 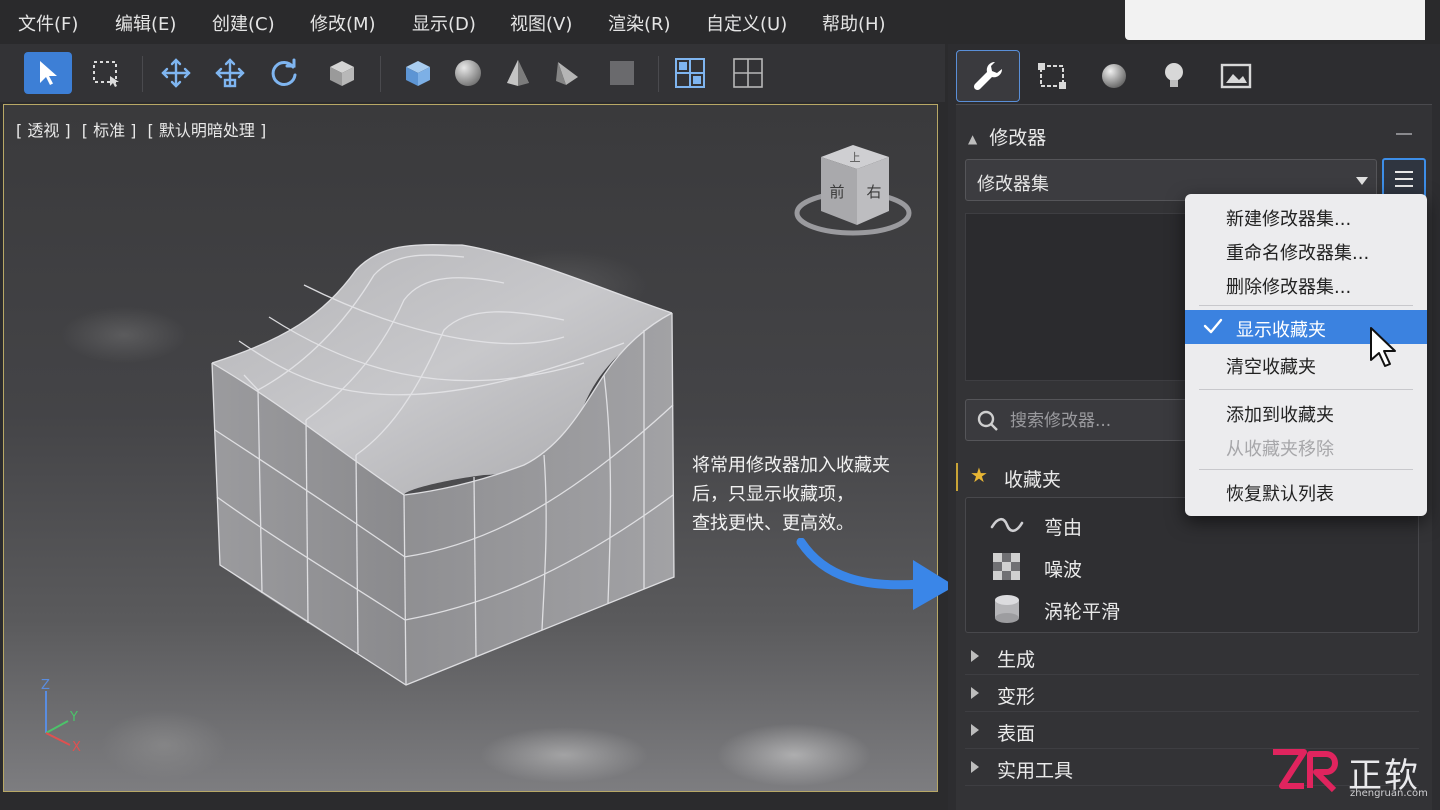 I want to click on favorites-list: 弯由 噪波 涡轮平滑, so click(x=1192, y=565).